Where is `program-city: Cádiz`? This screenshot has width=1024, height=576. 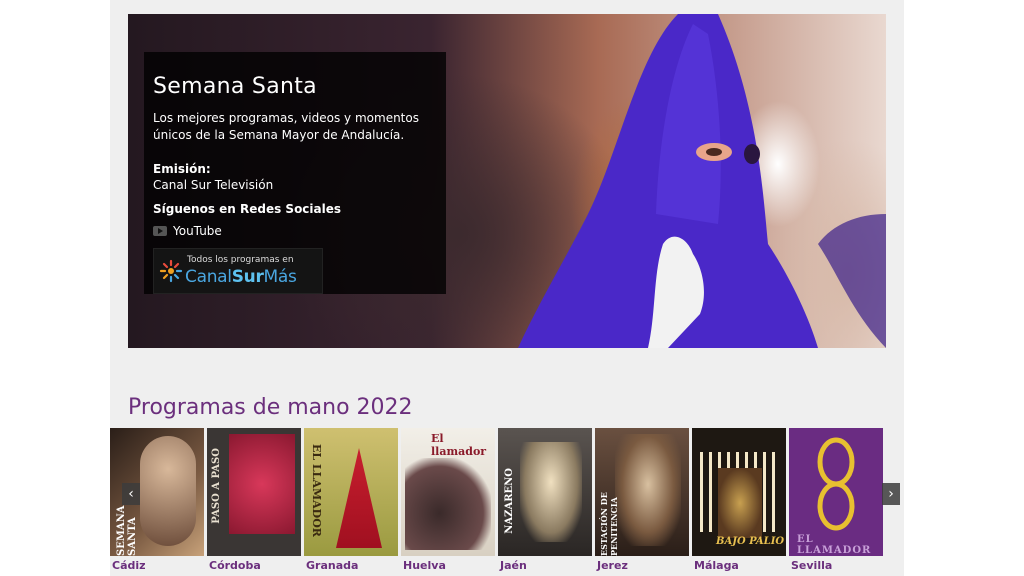 program-city: Cádiz is located at coordinates (129, 565).